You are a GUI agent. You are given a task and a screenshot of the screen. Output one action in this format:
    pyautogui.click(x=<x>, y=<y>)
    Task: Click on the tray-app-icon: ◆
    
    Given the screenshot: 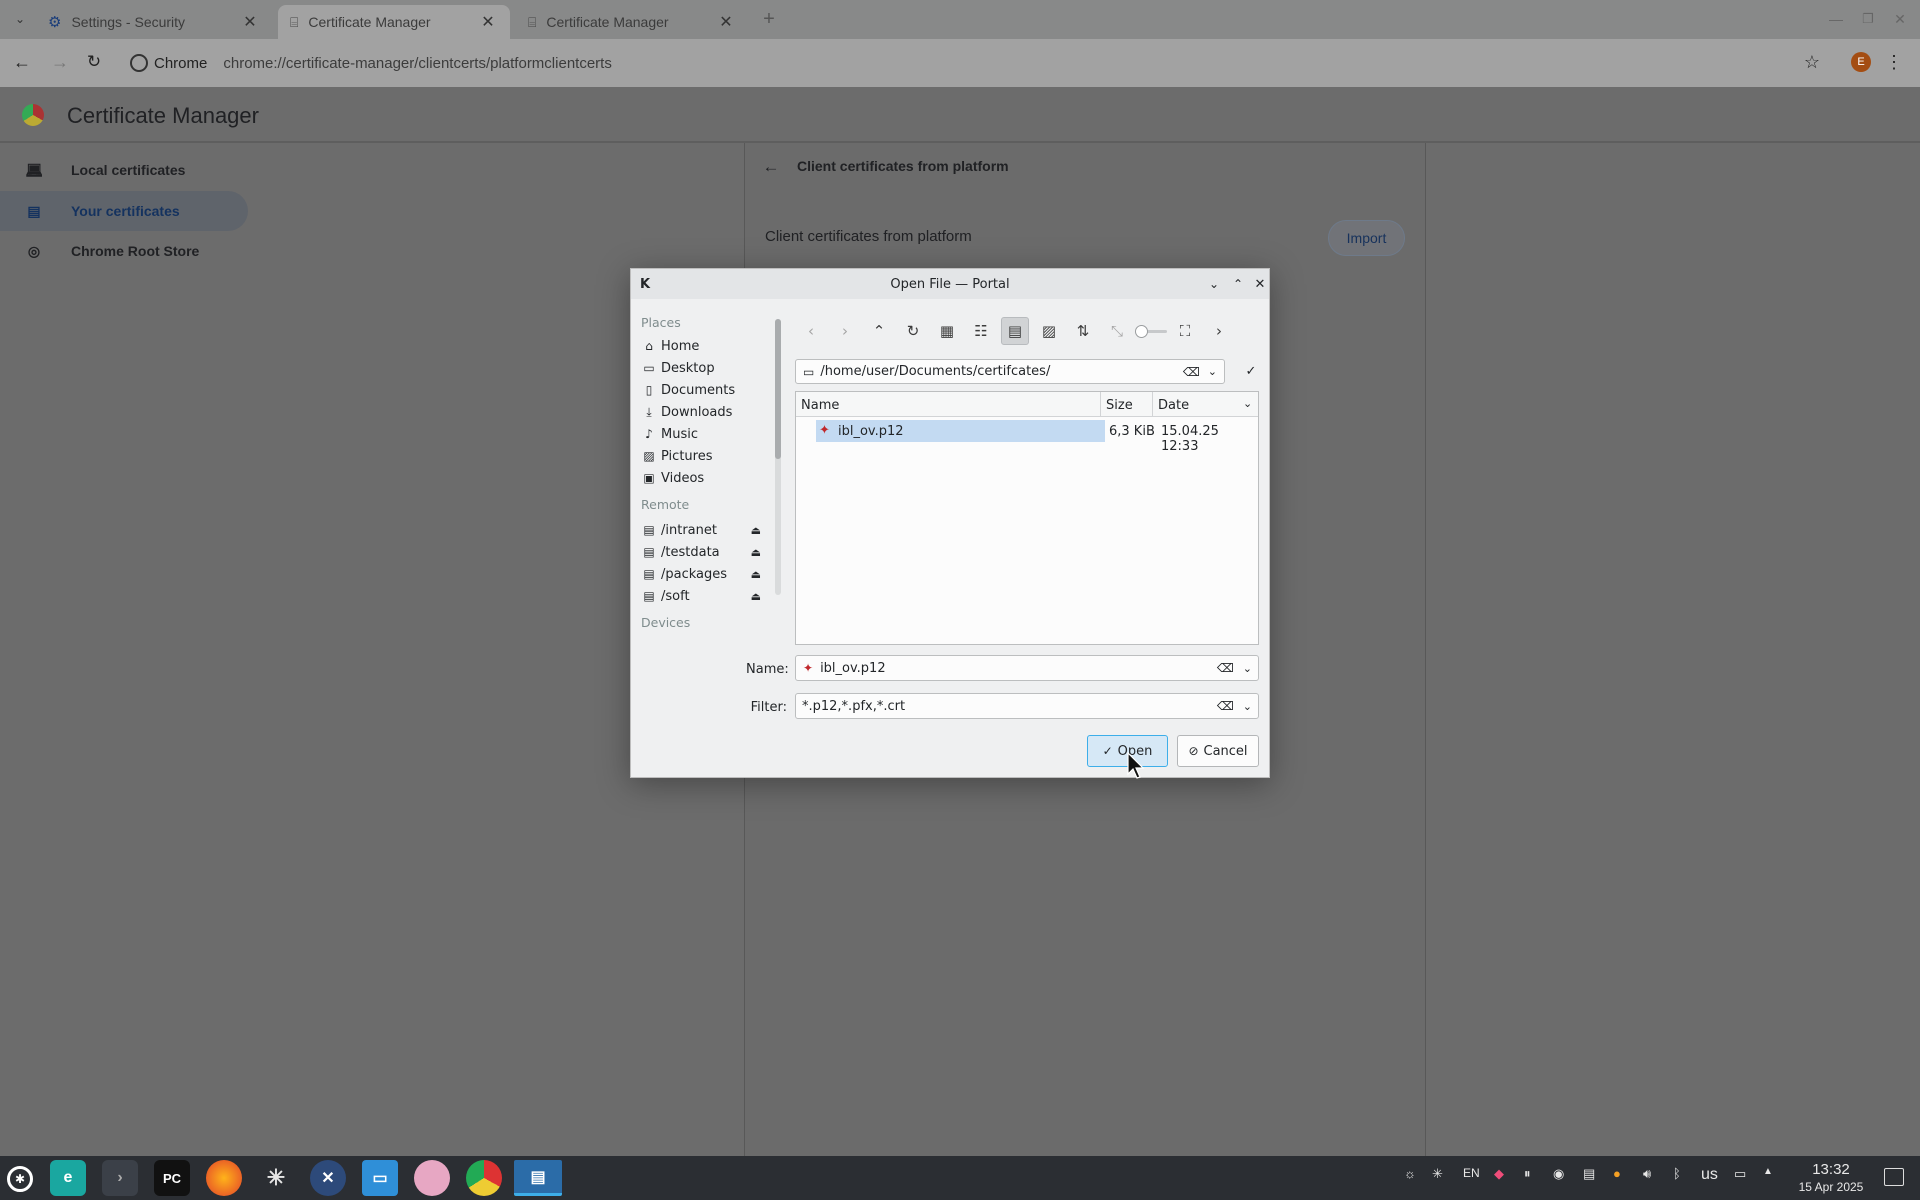 What is the action you would take?
    pyautogui.click(x=1499, y=1174)
    